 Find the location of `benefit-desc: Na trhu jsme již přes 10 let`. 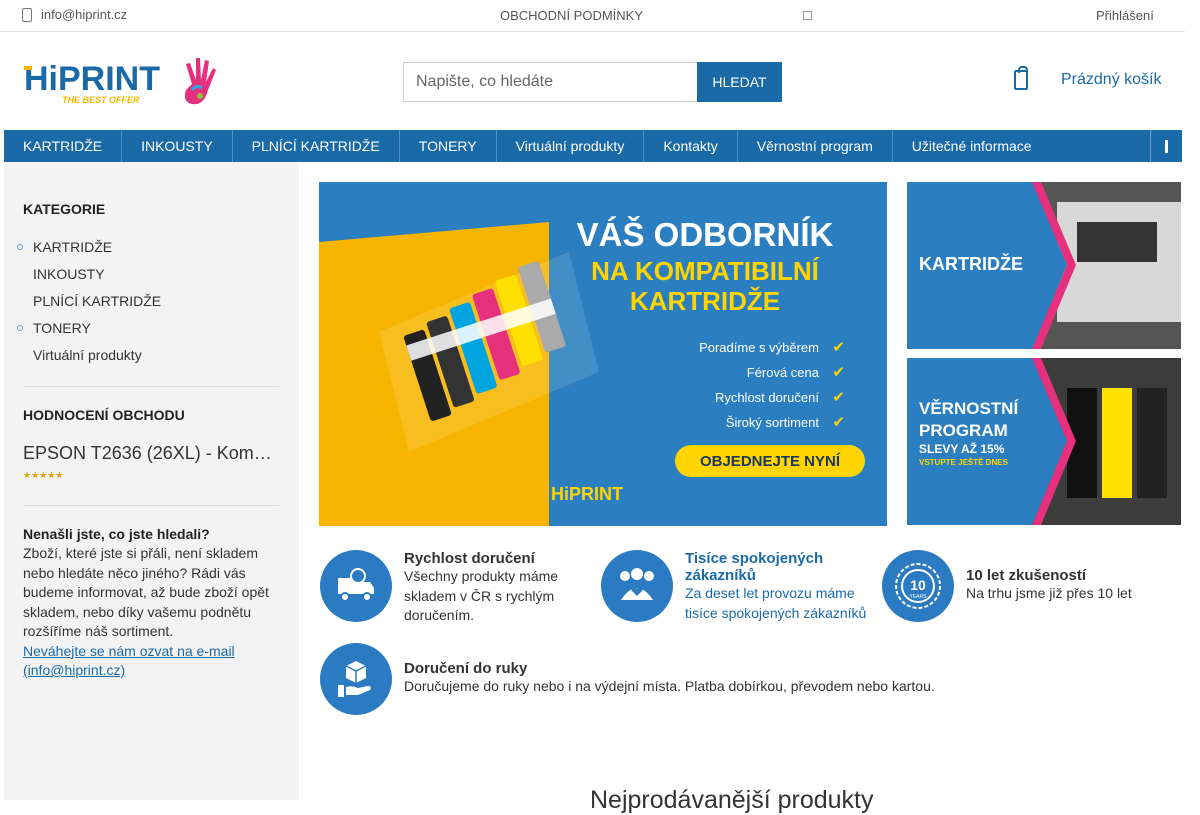

benefit-desc: Na trhu jsme již přes 10 let is located at coordinates (1049, 593).